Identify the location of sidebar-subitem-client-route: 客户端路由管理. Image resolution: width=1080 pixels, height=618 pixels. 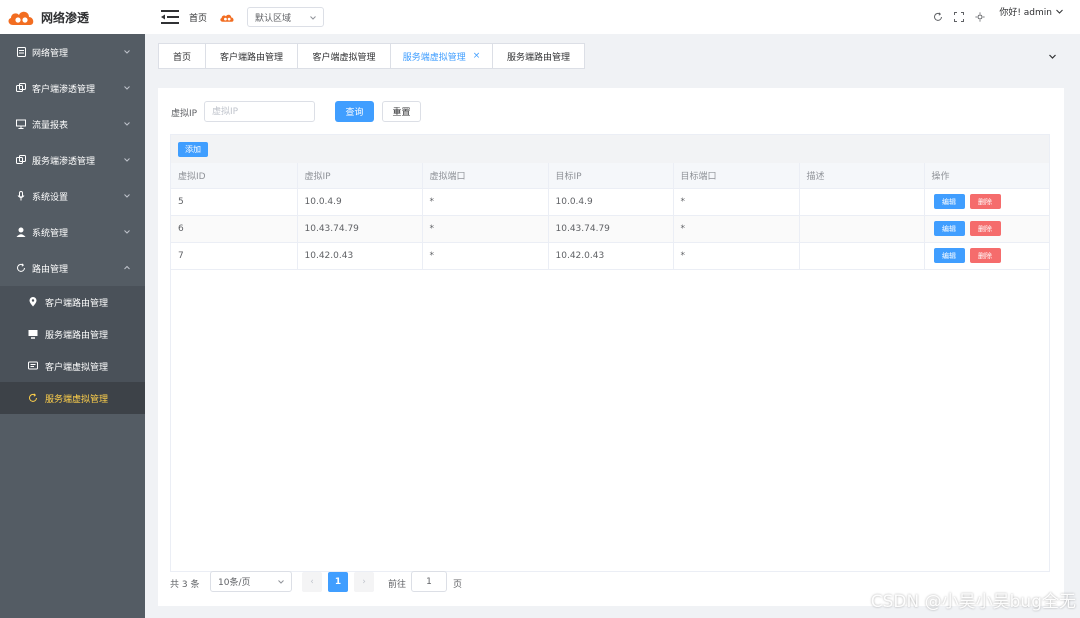
(72, 302).